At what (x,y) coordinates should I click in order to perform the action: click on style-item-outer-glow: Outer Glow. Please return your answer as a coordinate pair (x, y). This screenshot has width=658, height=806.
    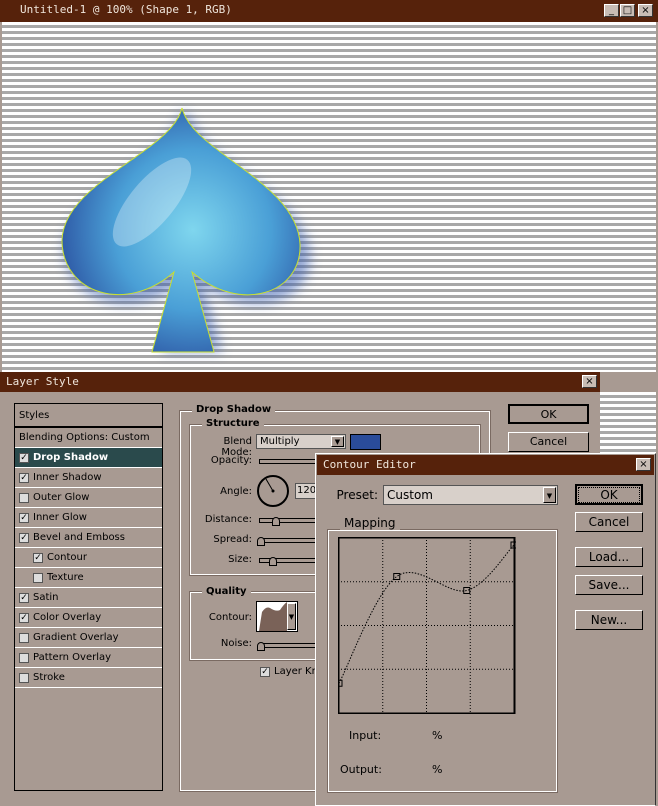
    Looking at the image, I should click on (88, 498).